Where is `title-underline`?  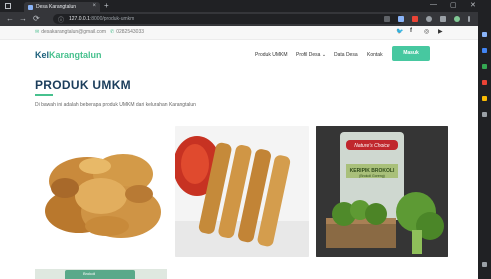
title-underline is located at coordinates (44, 95).